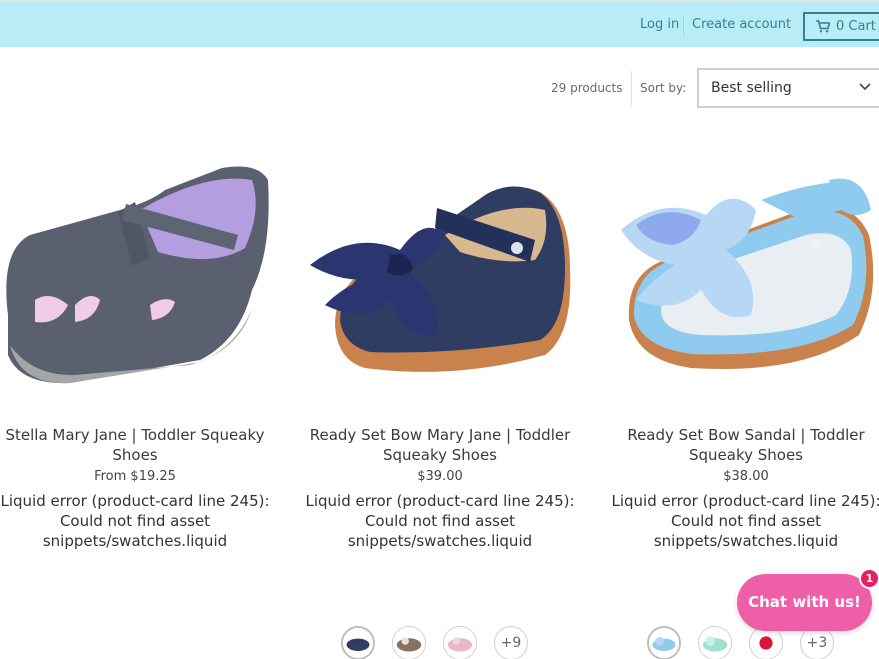  Describe the element at coordinates (135, 476) in the screenshot. I see `product-price: From $19.25` at that location.